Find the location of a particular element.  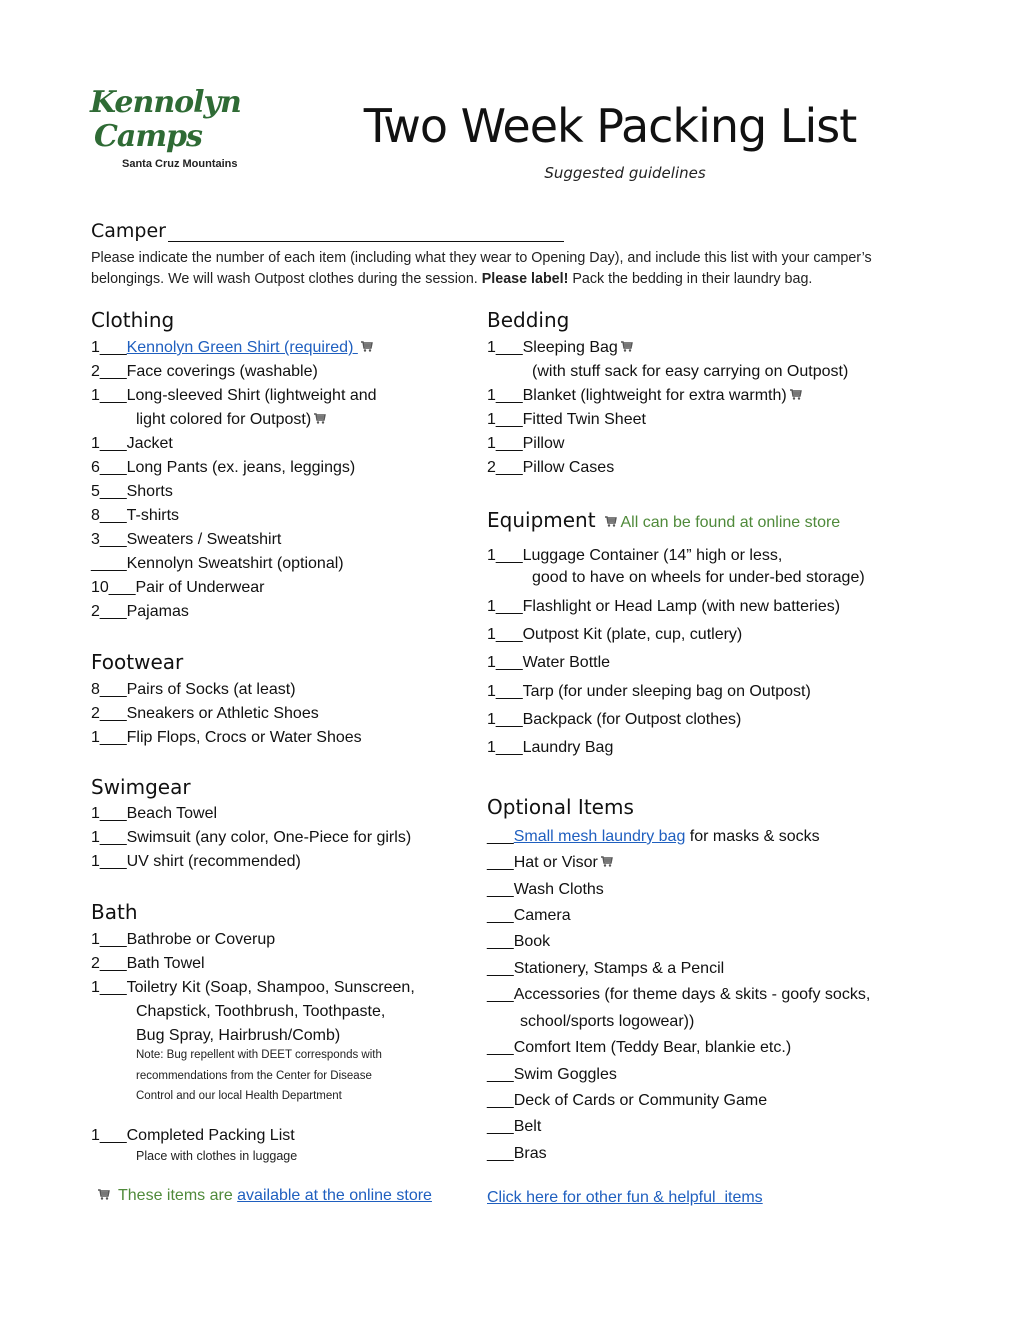

list-item: ___ Stationery, Stamps & a Pencil is located at coordinates (605, 969).